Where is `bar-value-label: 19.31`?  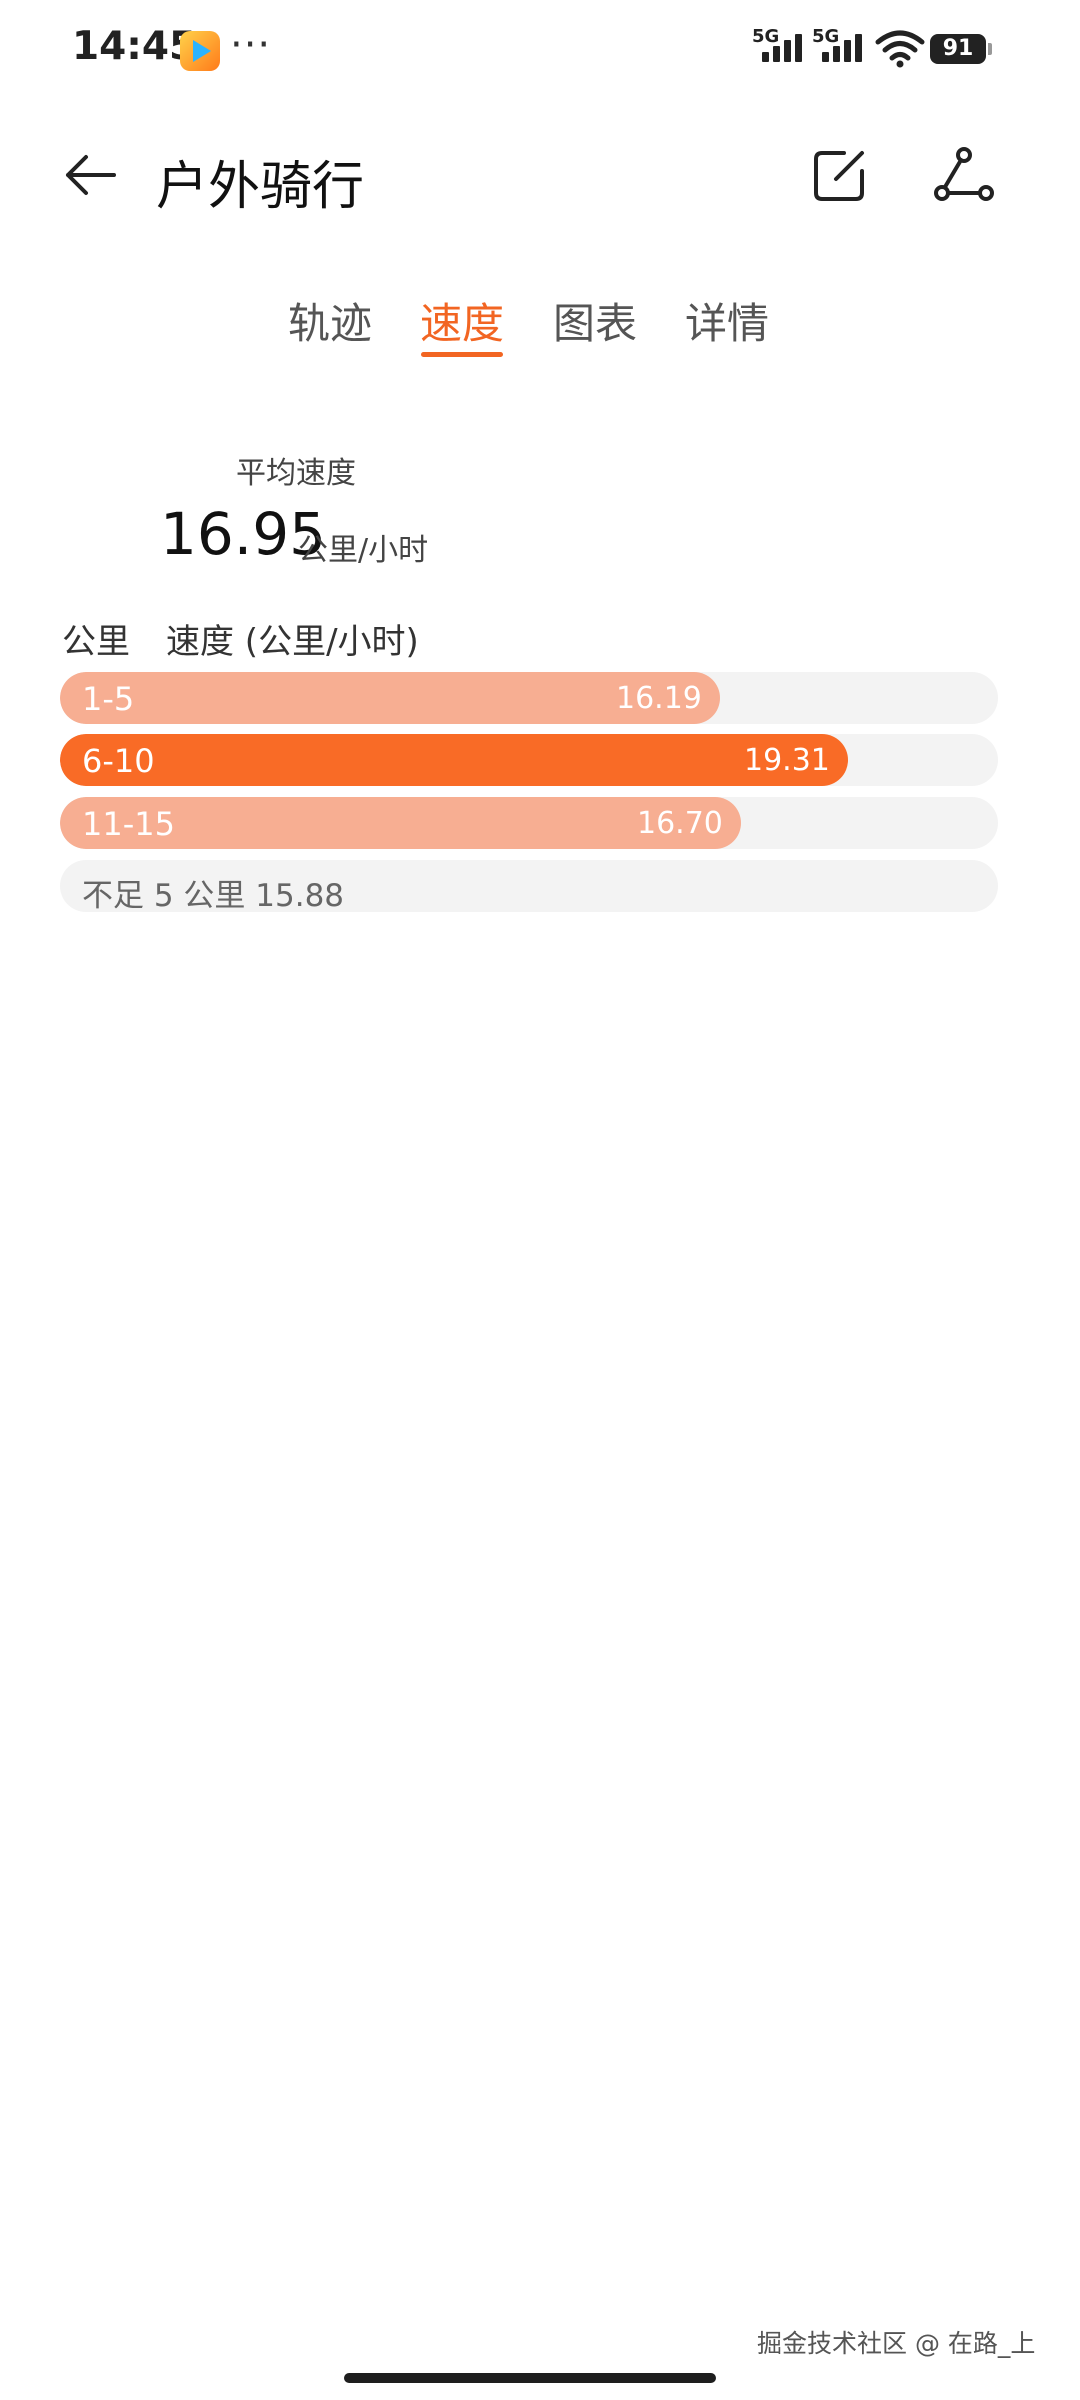
bar-value-label: 19.31 is located at coordinates (787, 760).